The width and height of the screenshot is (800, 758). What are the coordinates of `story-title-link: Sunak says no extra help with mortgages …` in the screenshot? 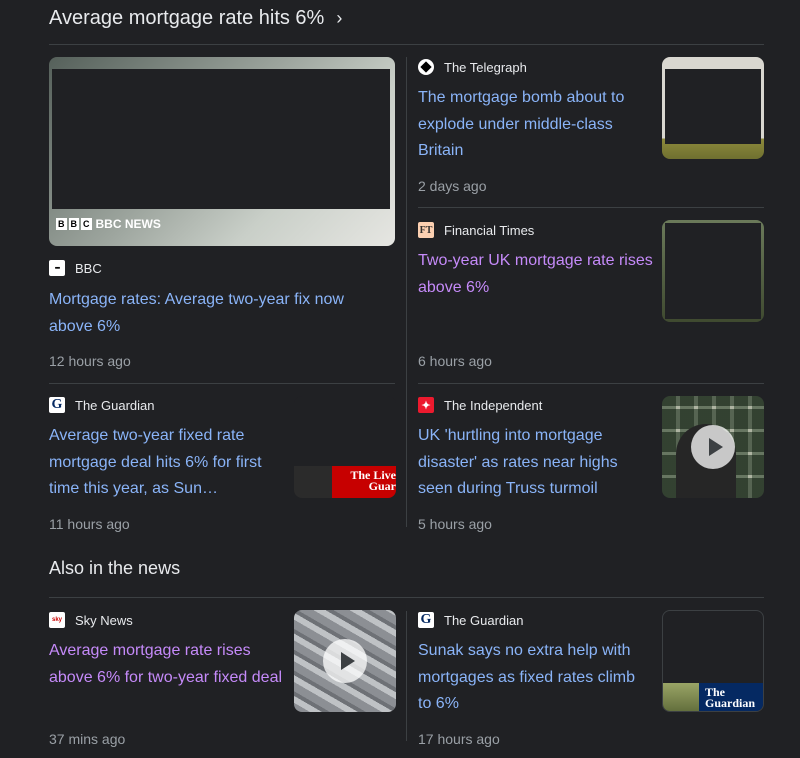 It's located at (533, 678).